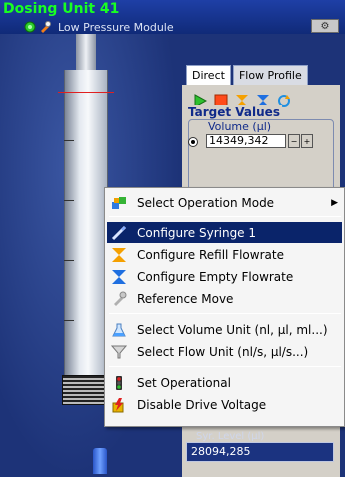 The image size is (345, 477). What do you see at coordinates (119, 203) in the screenshot?
I see `operation-mode-icon` at bounding box center [119, 203].